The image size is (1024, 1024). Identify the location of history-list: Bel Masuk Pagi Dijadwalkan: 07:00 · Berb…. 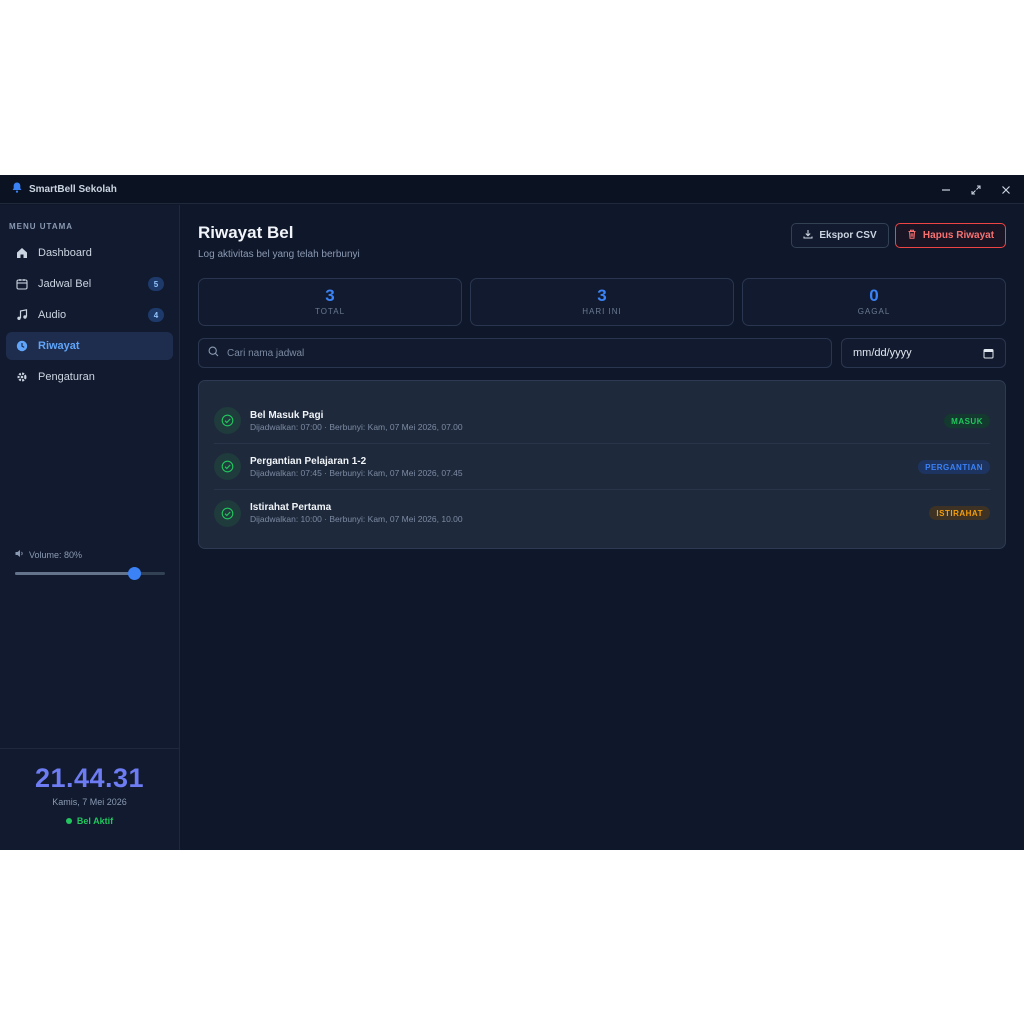
(602, 464).